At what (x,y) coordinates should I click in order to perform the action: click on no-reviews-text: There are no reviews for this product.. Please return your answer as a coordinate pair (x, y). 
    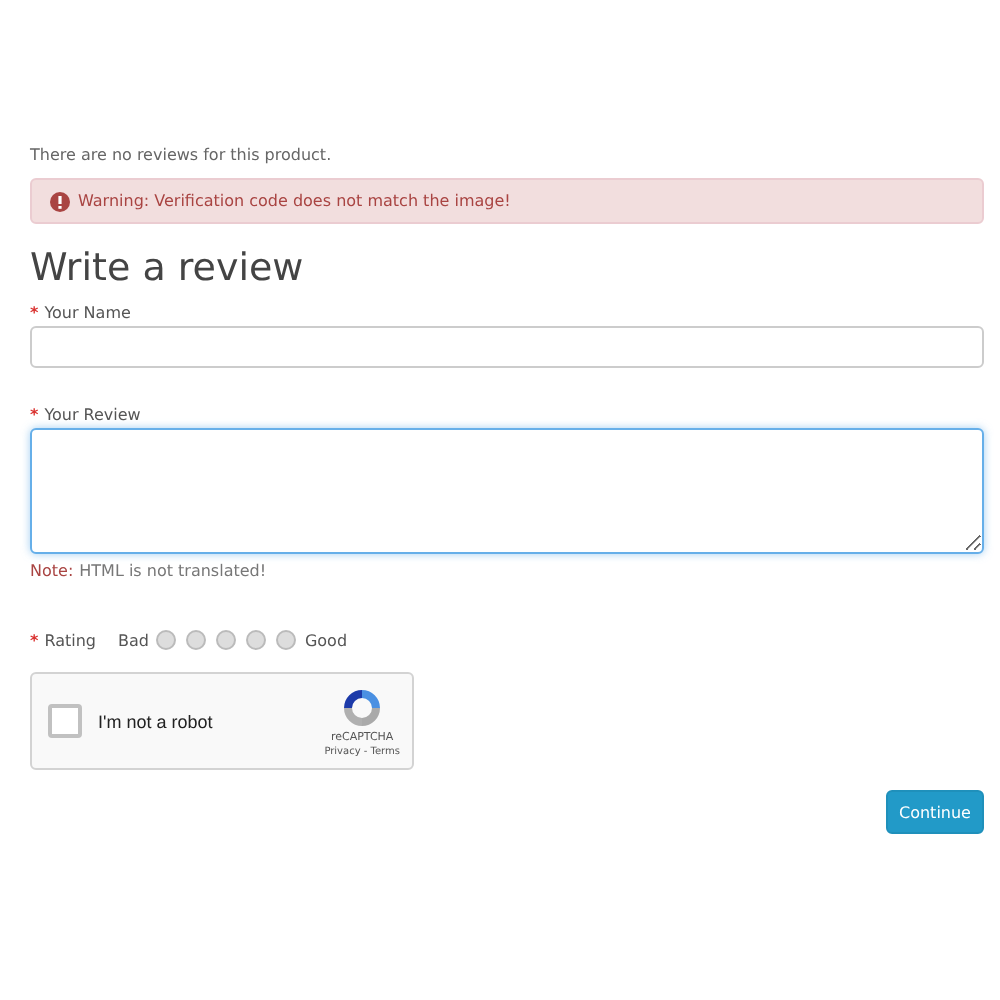
    Looking at the image, I should click on (182, 155).